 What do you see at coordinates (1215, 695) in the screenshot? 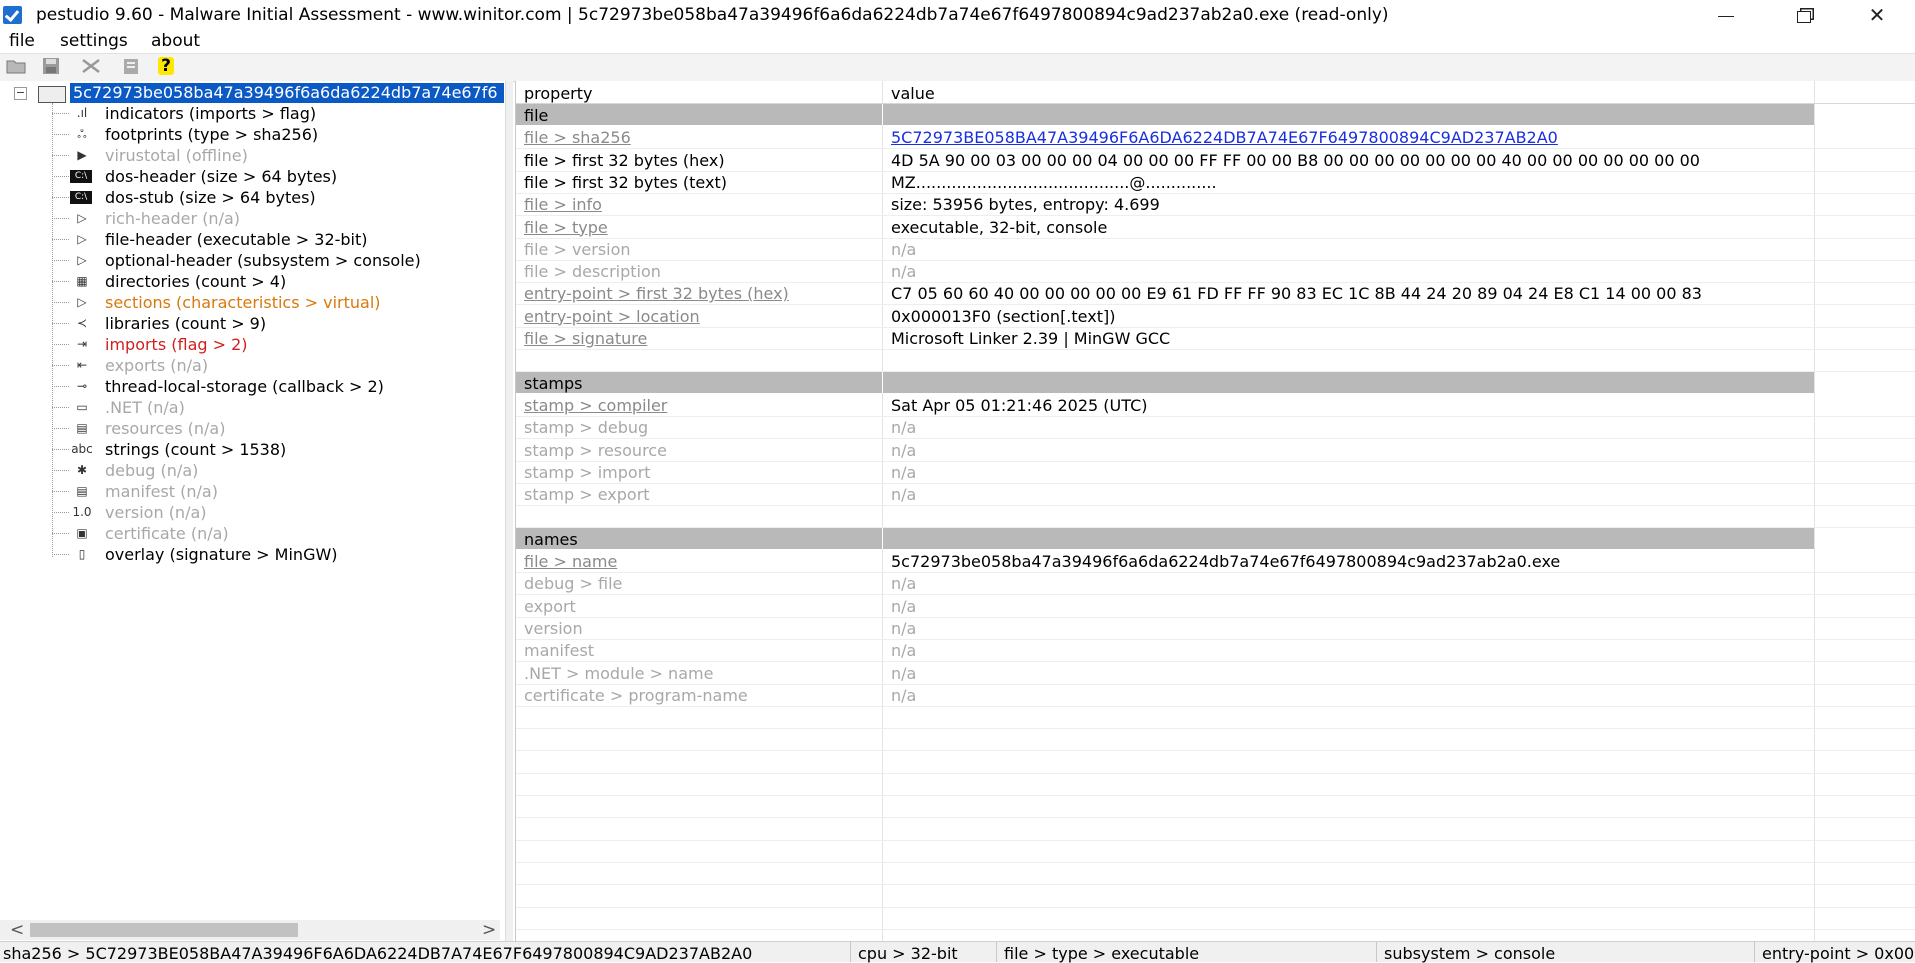
I see `table-row: certificate > program-name n/a` at bounding box center [1215, 695].